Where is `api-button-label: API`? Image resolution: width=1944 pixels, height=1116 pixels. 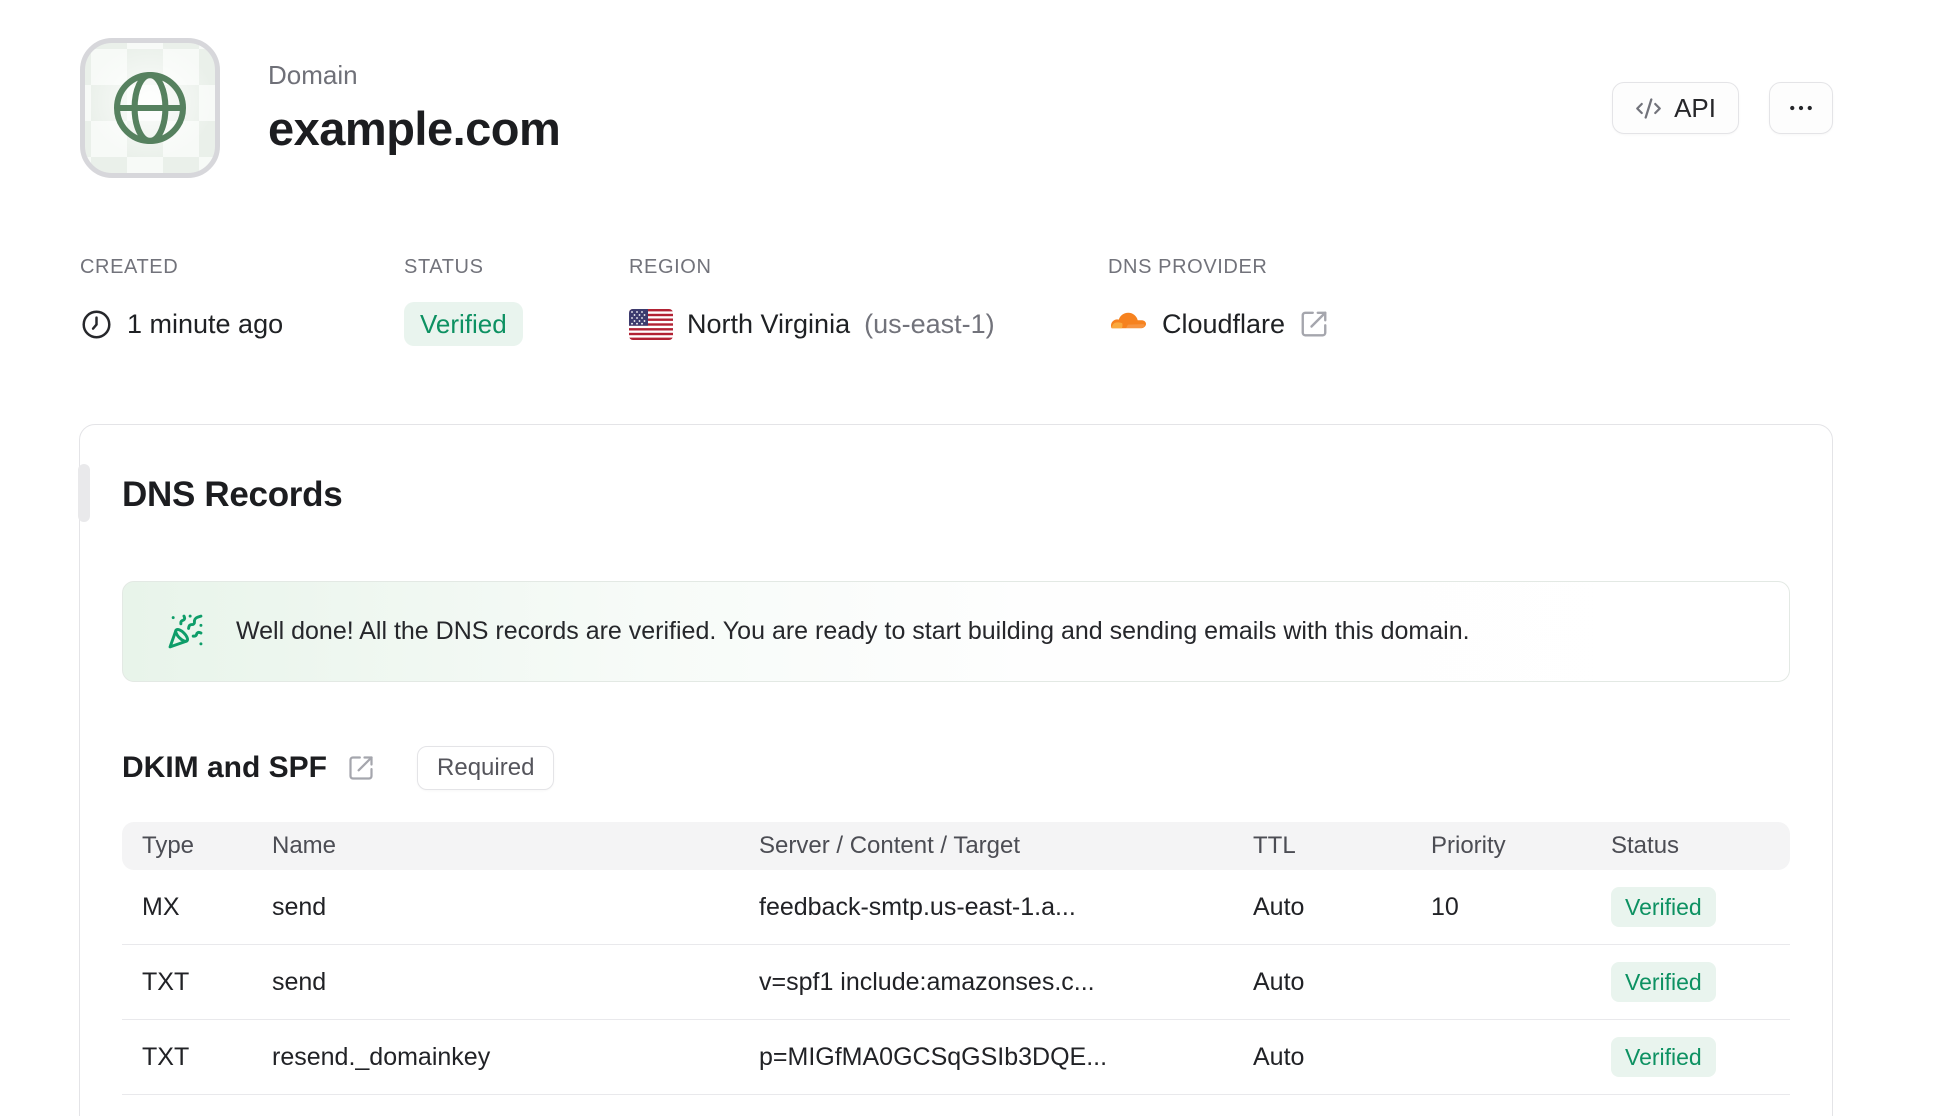
api-button-label: API is located at coordinates (1695, 107).